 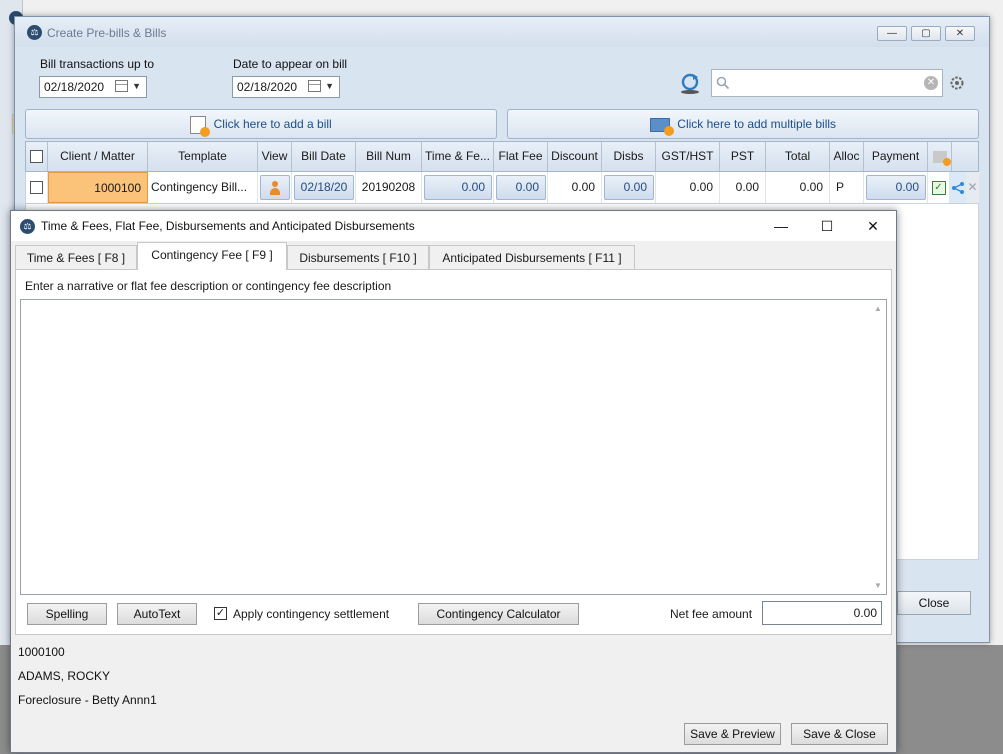 I want to click on column-total: Total, so click(x=798, y=156).